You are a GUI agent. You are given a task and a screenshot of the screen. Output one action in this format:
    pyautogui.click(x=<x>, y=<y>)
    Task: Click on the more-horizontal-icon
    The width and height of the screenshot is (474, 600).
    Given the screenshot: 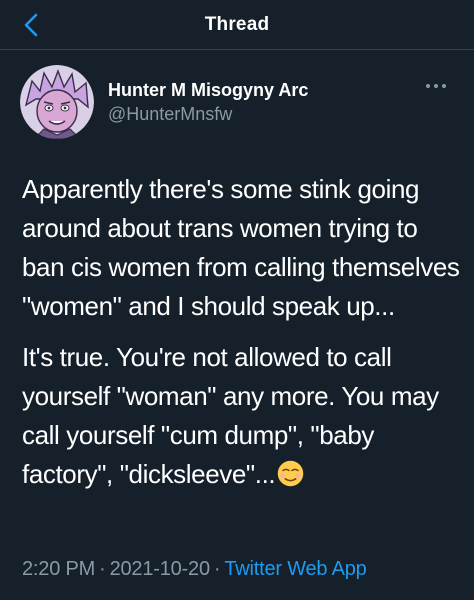 What is the action you would take?
    pyautogui.click(x=436, y=86)
    